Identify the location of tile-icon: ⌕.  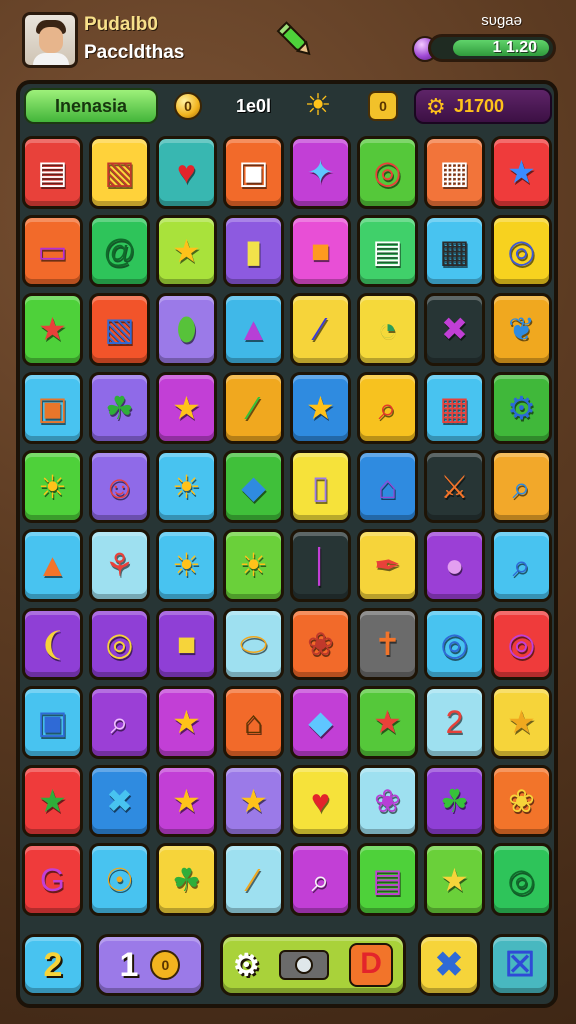
(119, 722).